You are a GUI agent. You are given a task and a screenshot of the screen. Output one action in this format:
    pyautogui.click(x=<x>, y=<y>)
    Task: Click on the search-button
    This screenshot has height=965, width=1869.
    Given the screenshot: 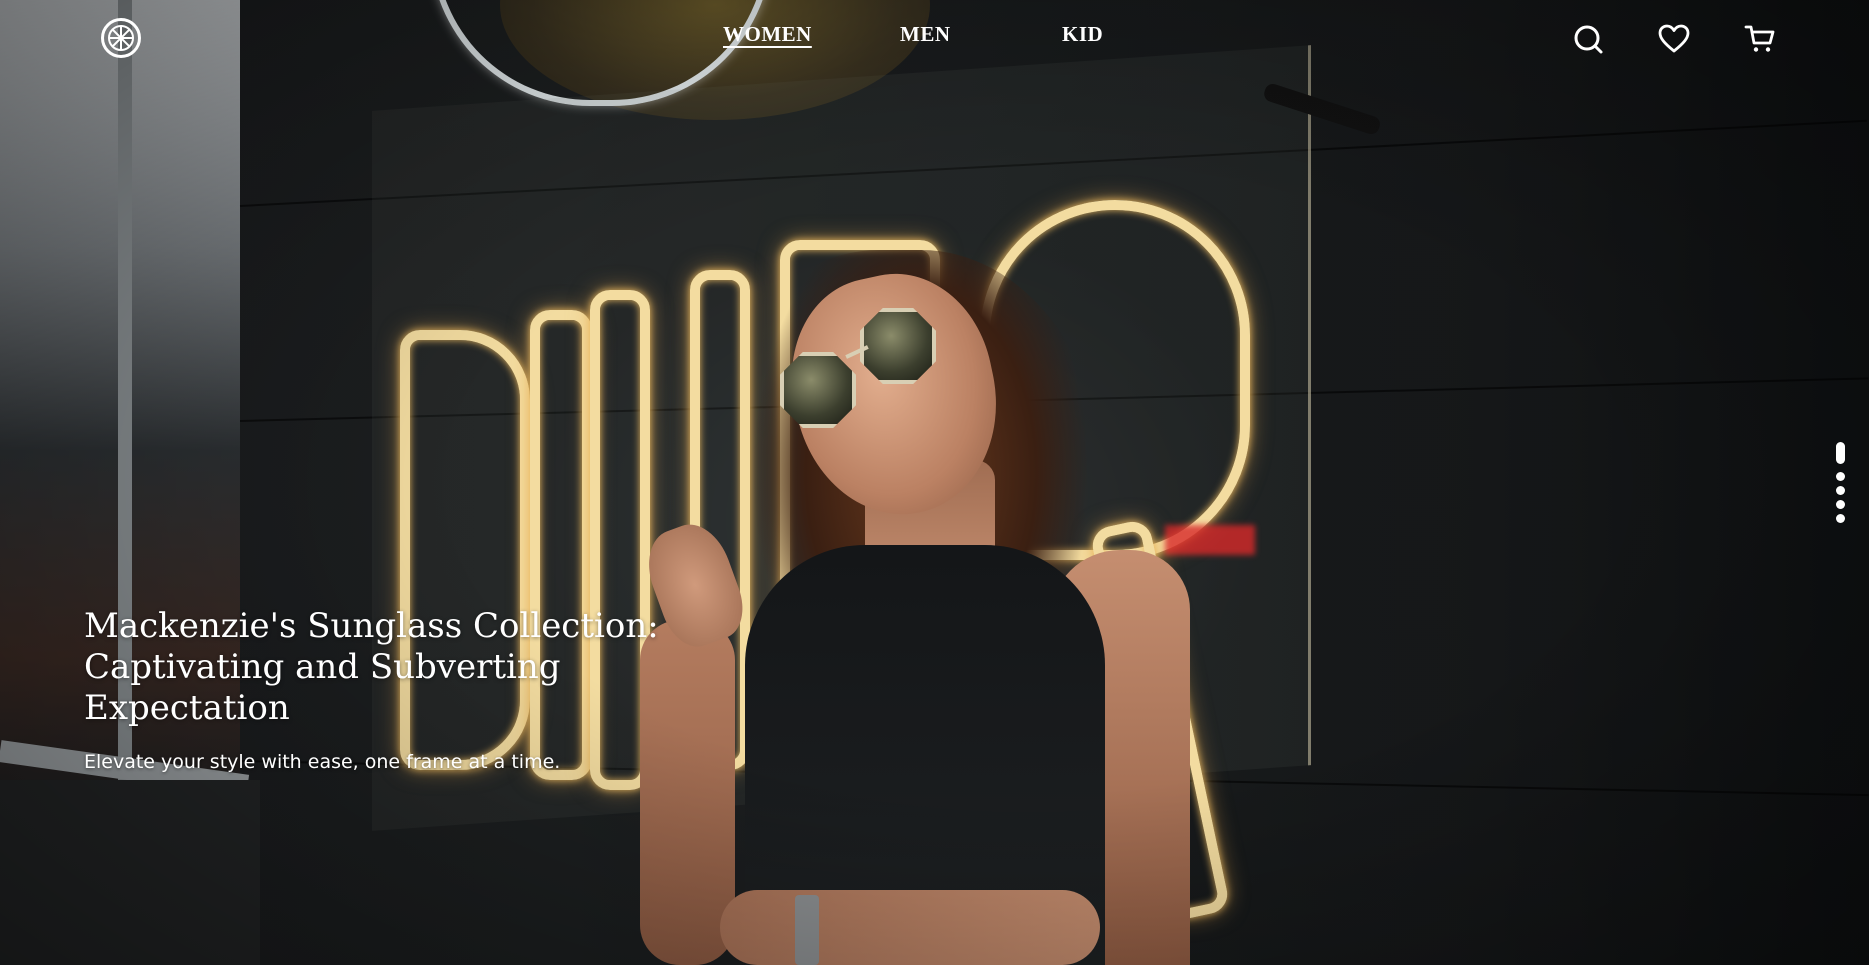 What is the action you would take?
    pyautogui.click(x=1588, y=39)
    